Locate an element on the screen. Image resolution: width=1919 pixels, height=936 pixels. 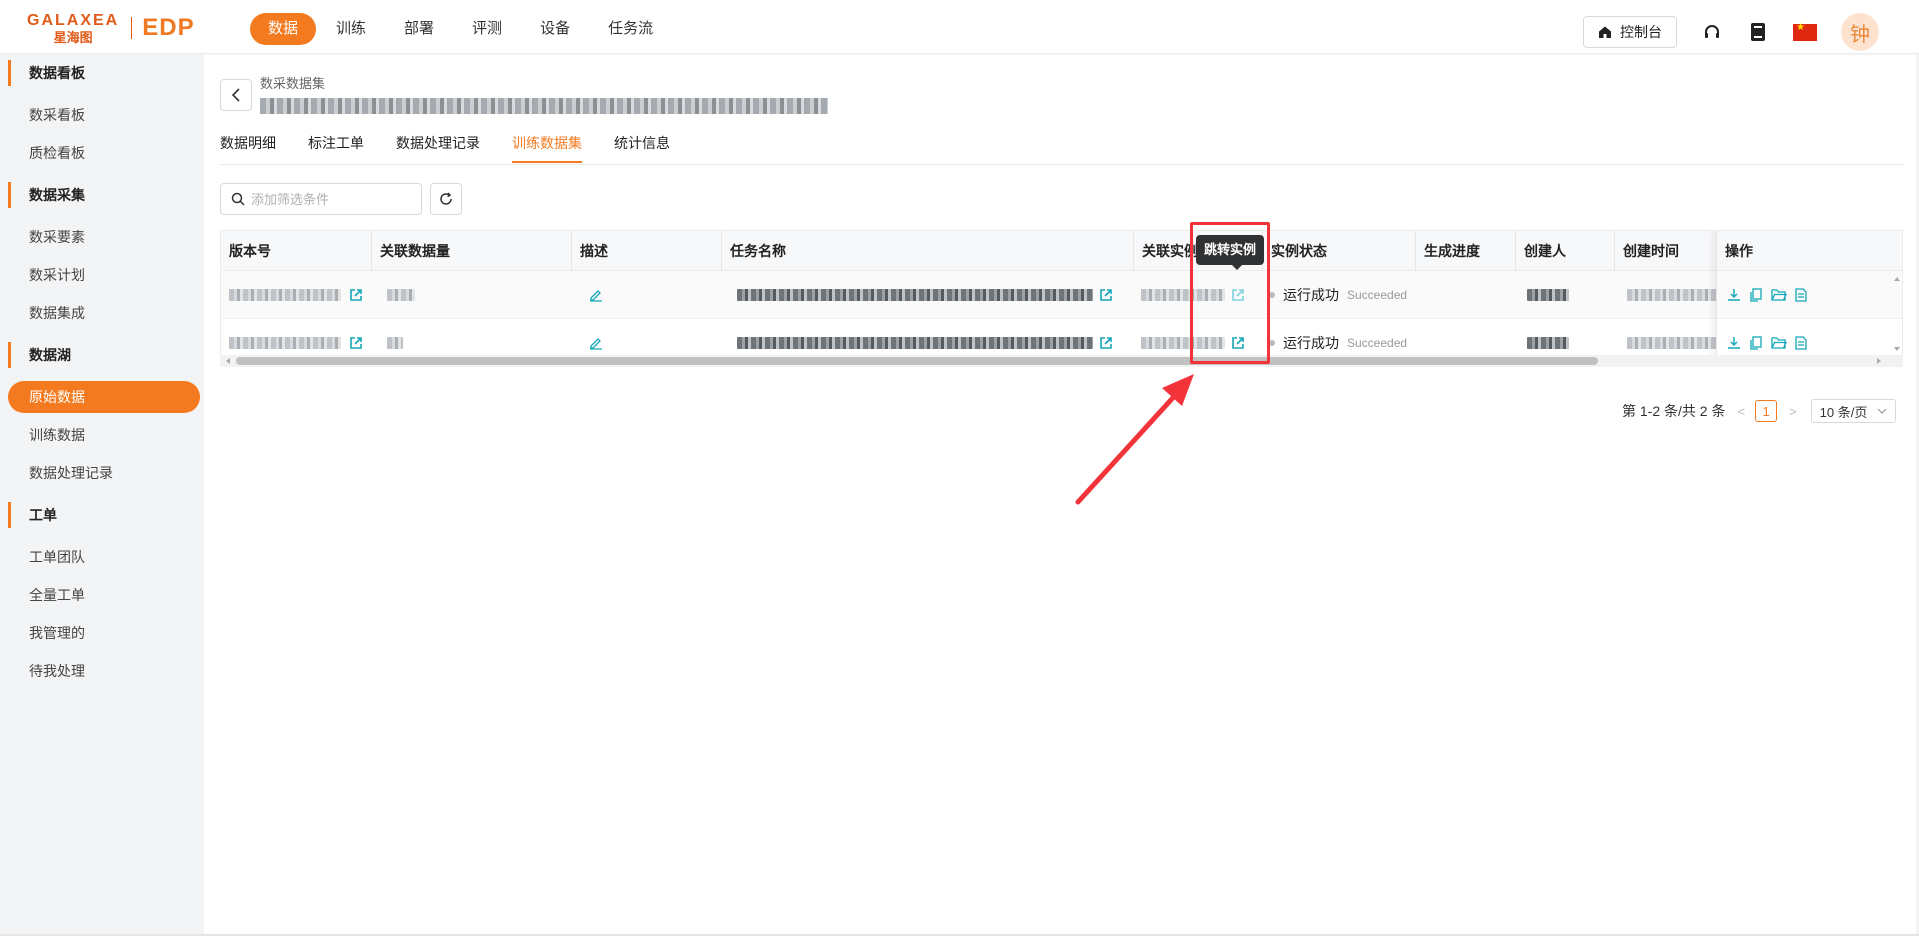
breadcrumb-parent: 数采数据集 is located at coordinates (292, 82).